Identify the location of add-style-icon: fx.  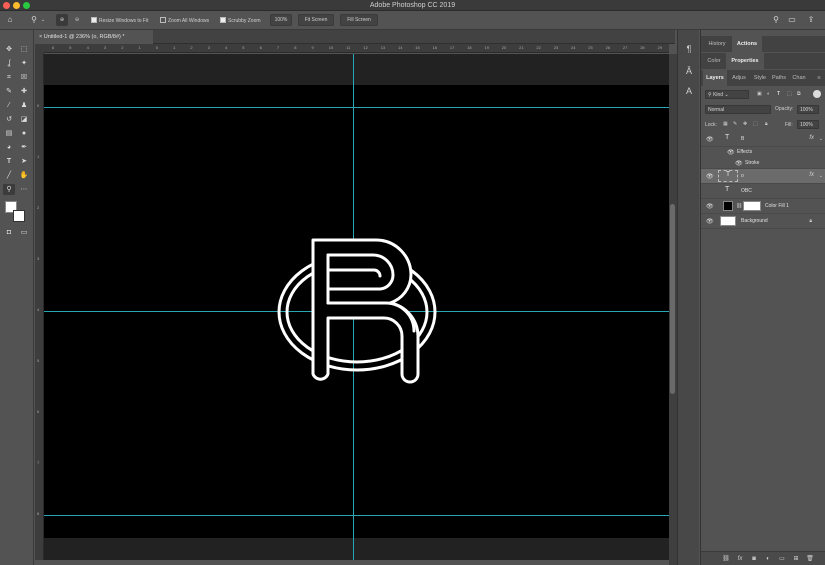
(740, 559).